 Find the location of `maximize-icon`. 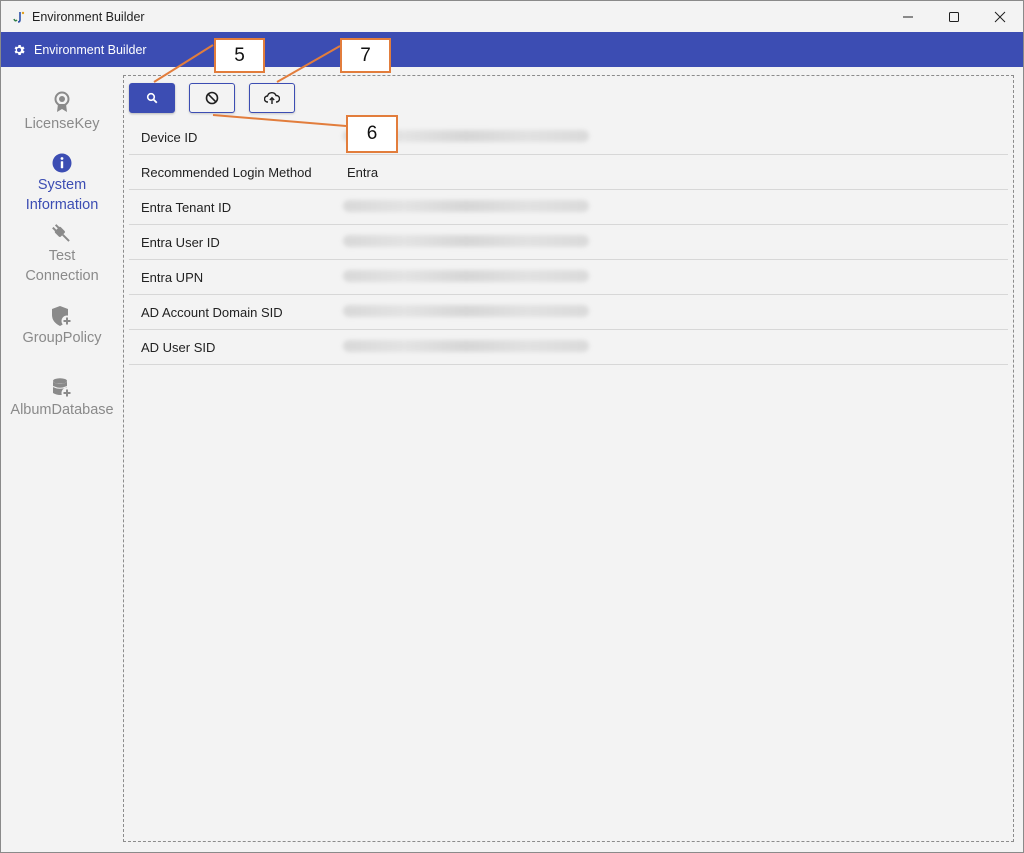

maximize-icon is located at coordinates (954, 16).